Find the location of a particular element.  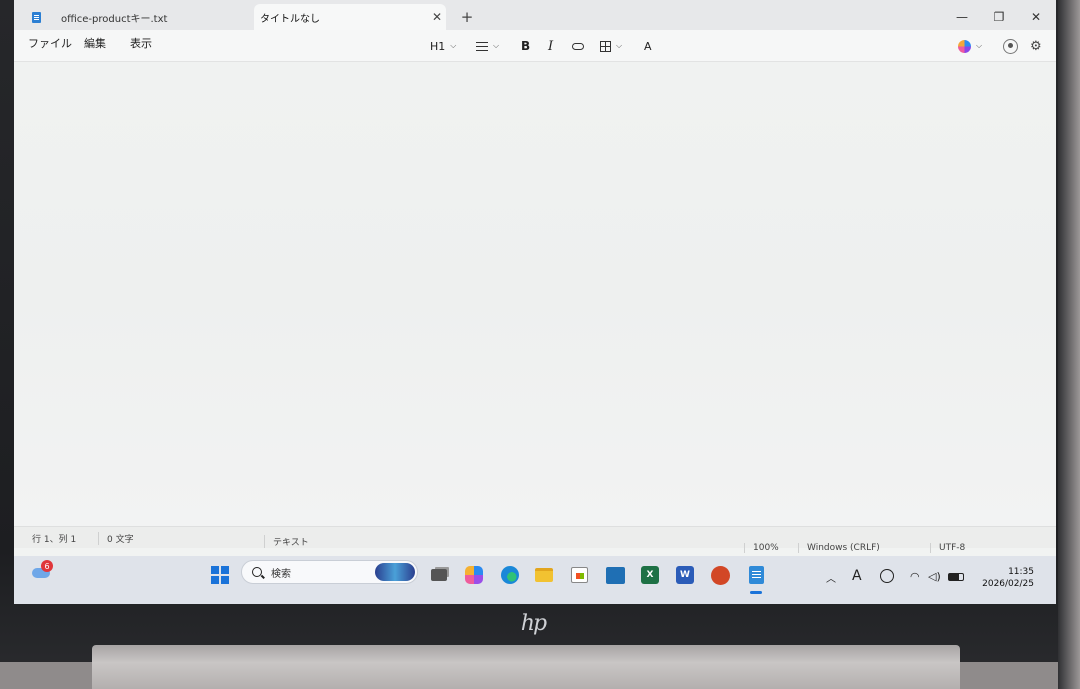

menu-view: 表示 is located at coordinates (141, 43).